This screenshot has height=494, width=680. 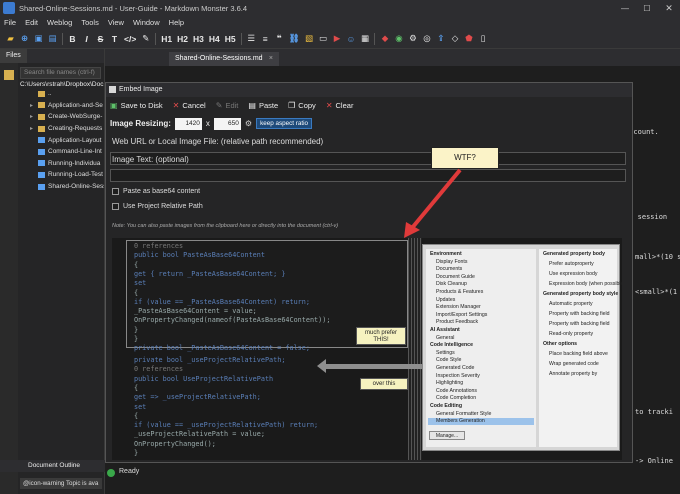 I want to click on paste-base64-option: Paste as base64 content, so click(x=156, y=191).